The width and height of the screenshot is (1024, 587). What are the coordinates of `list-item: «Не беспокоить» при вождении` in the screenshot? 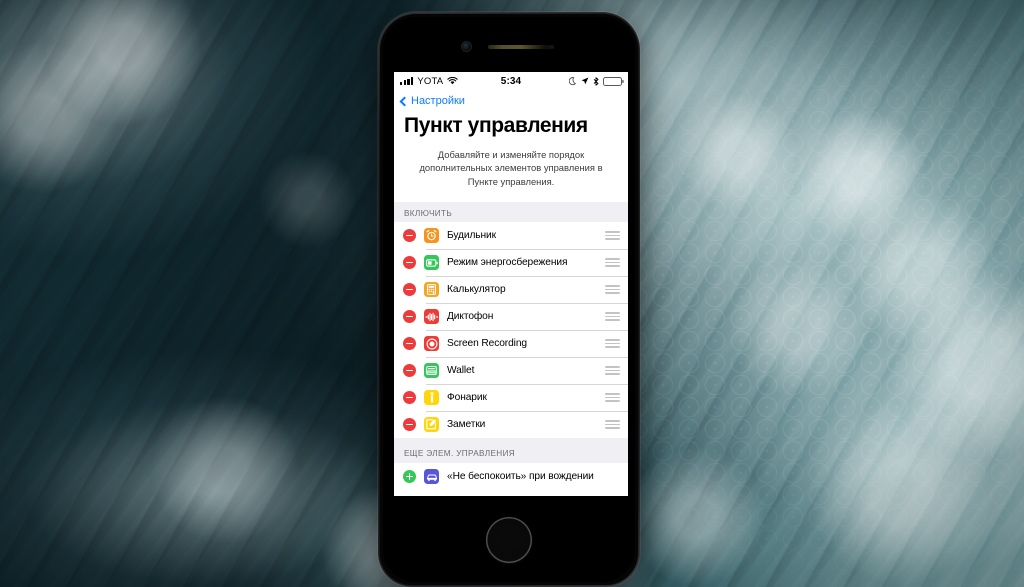 It's located at (511, 476).